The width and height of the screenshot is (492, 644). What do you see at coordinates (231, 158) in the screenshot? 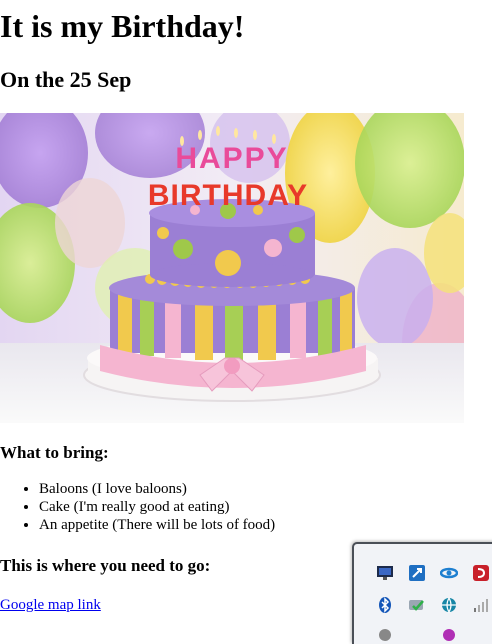
I see `cake-candle-text-top: HAPPY` at bounding box center [231, 158].